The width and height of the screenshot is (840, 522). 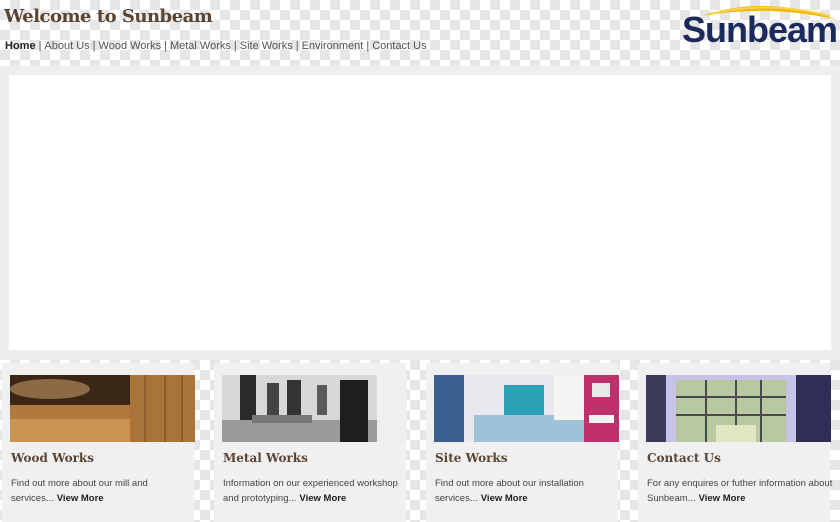 I want to click on logo-wordmark: Sunbeam, so click(x=760, y=29).